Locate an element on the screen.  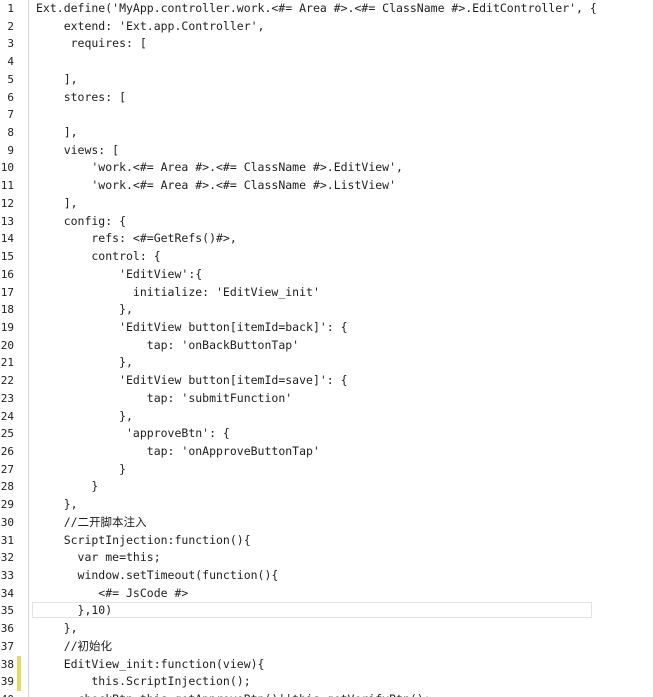
code-line: 16 'EditView':{ is located at coordinates (326, 275).